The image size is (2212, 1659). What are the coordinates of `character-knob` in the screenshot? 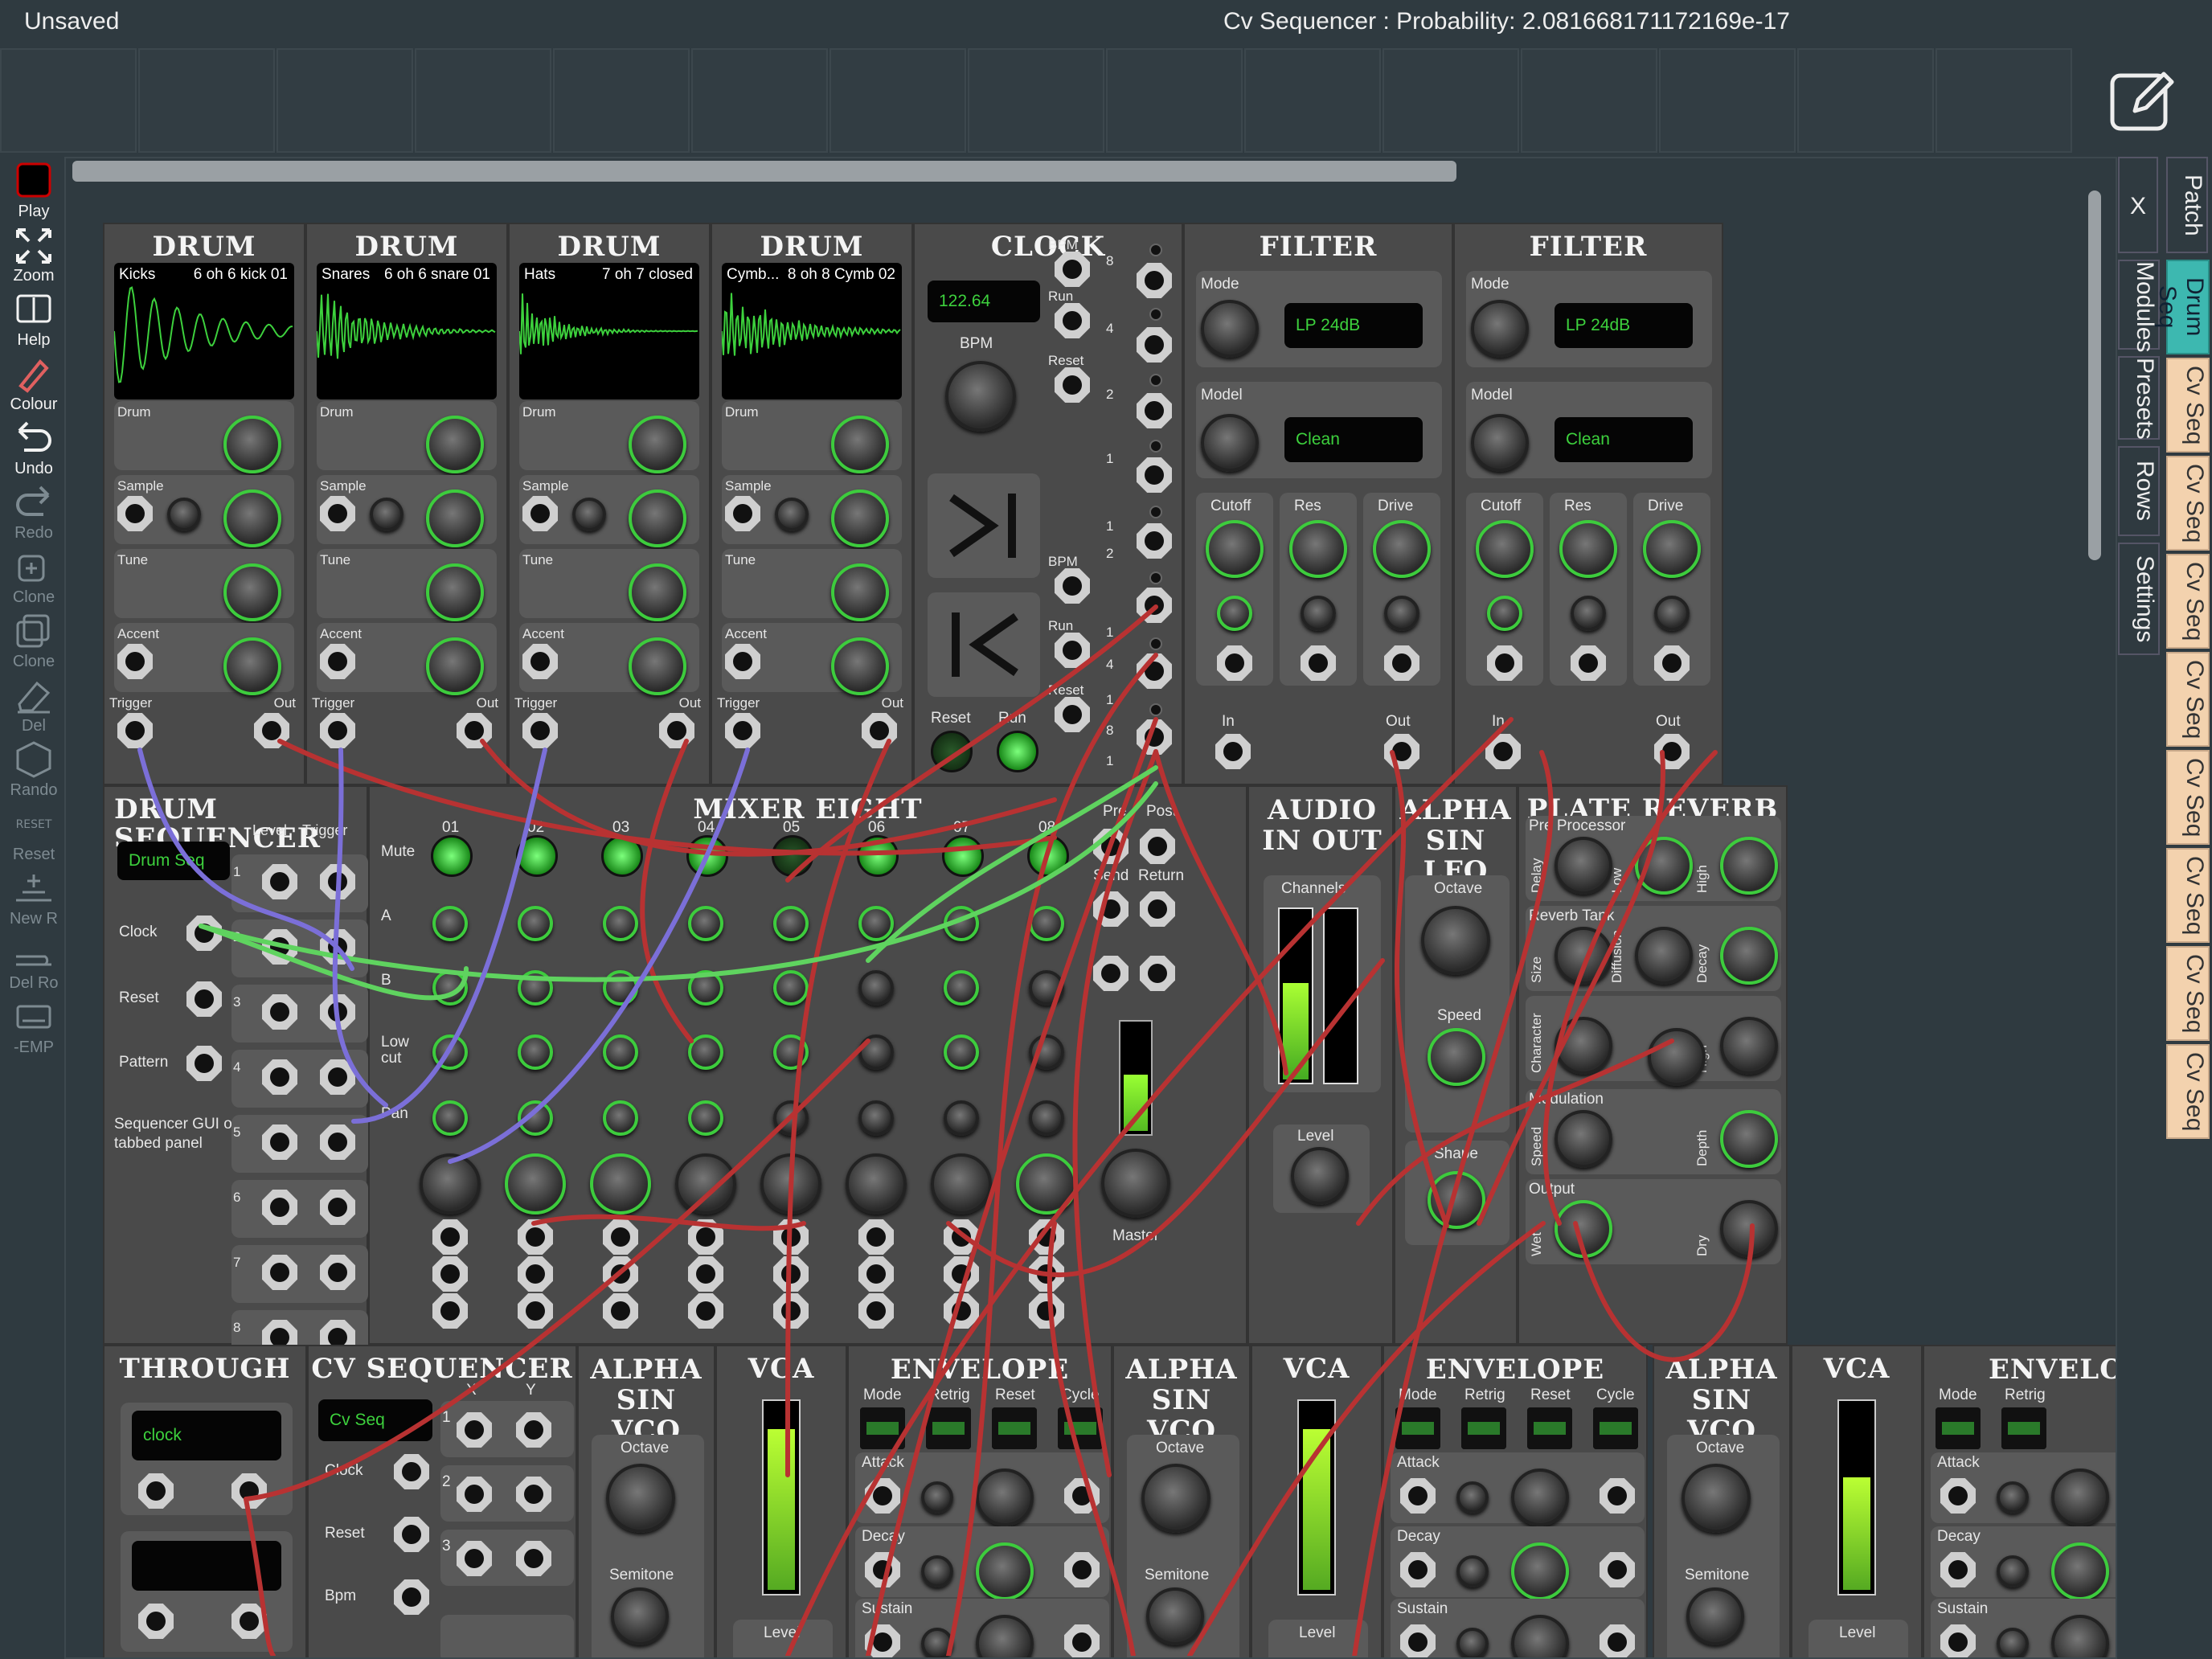 It's located at (1583, 1046).